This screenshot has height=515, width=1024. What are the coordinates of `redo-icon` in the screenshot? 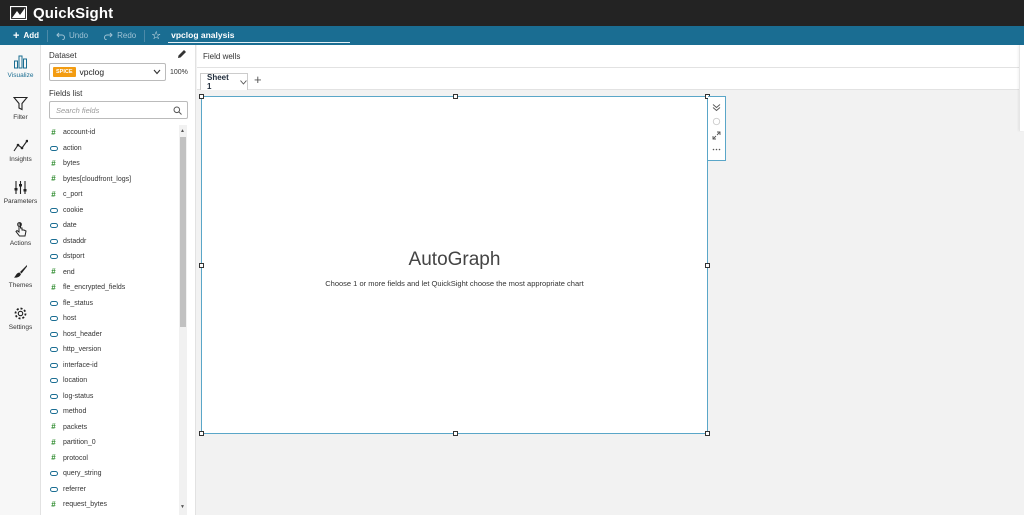 It's located at (108, 36).